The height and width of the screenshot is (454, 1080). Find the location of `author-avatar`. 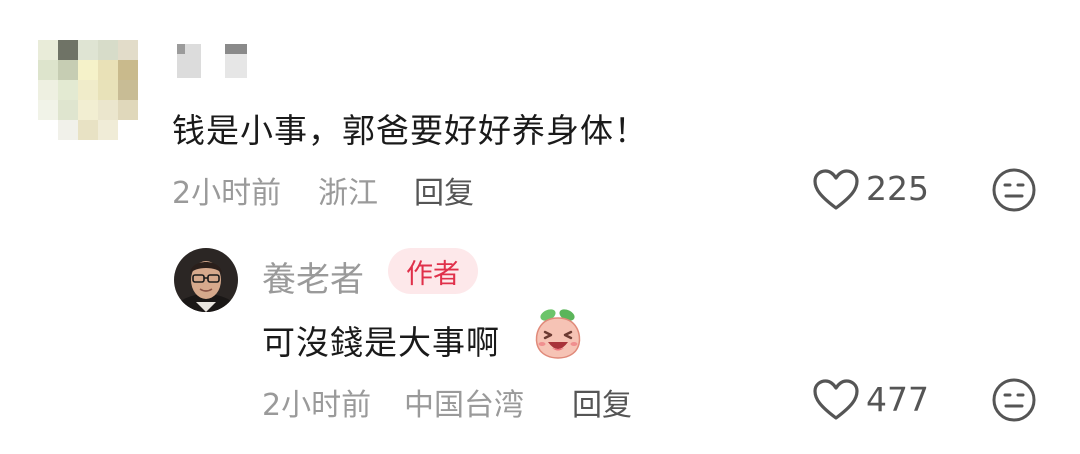

author-avatar is located at coordinates (206, 280).